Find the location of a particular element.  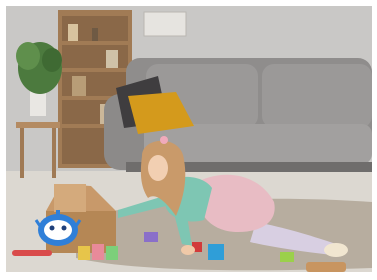

toy-block-green is located at coordinates (287, 257).